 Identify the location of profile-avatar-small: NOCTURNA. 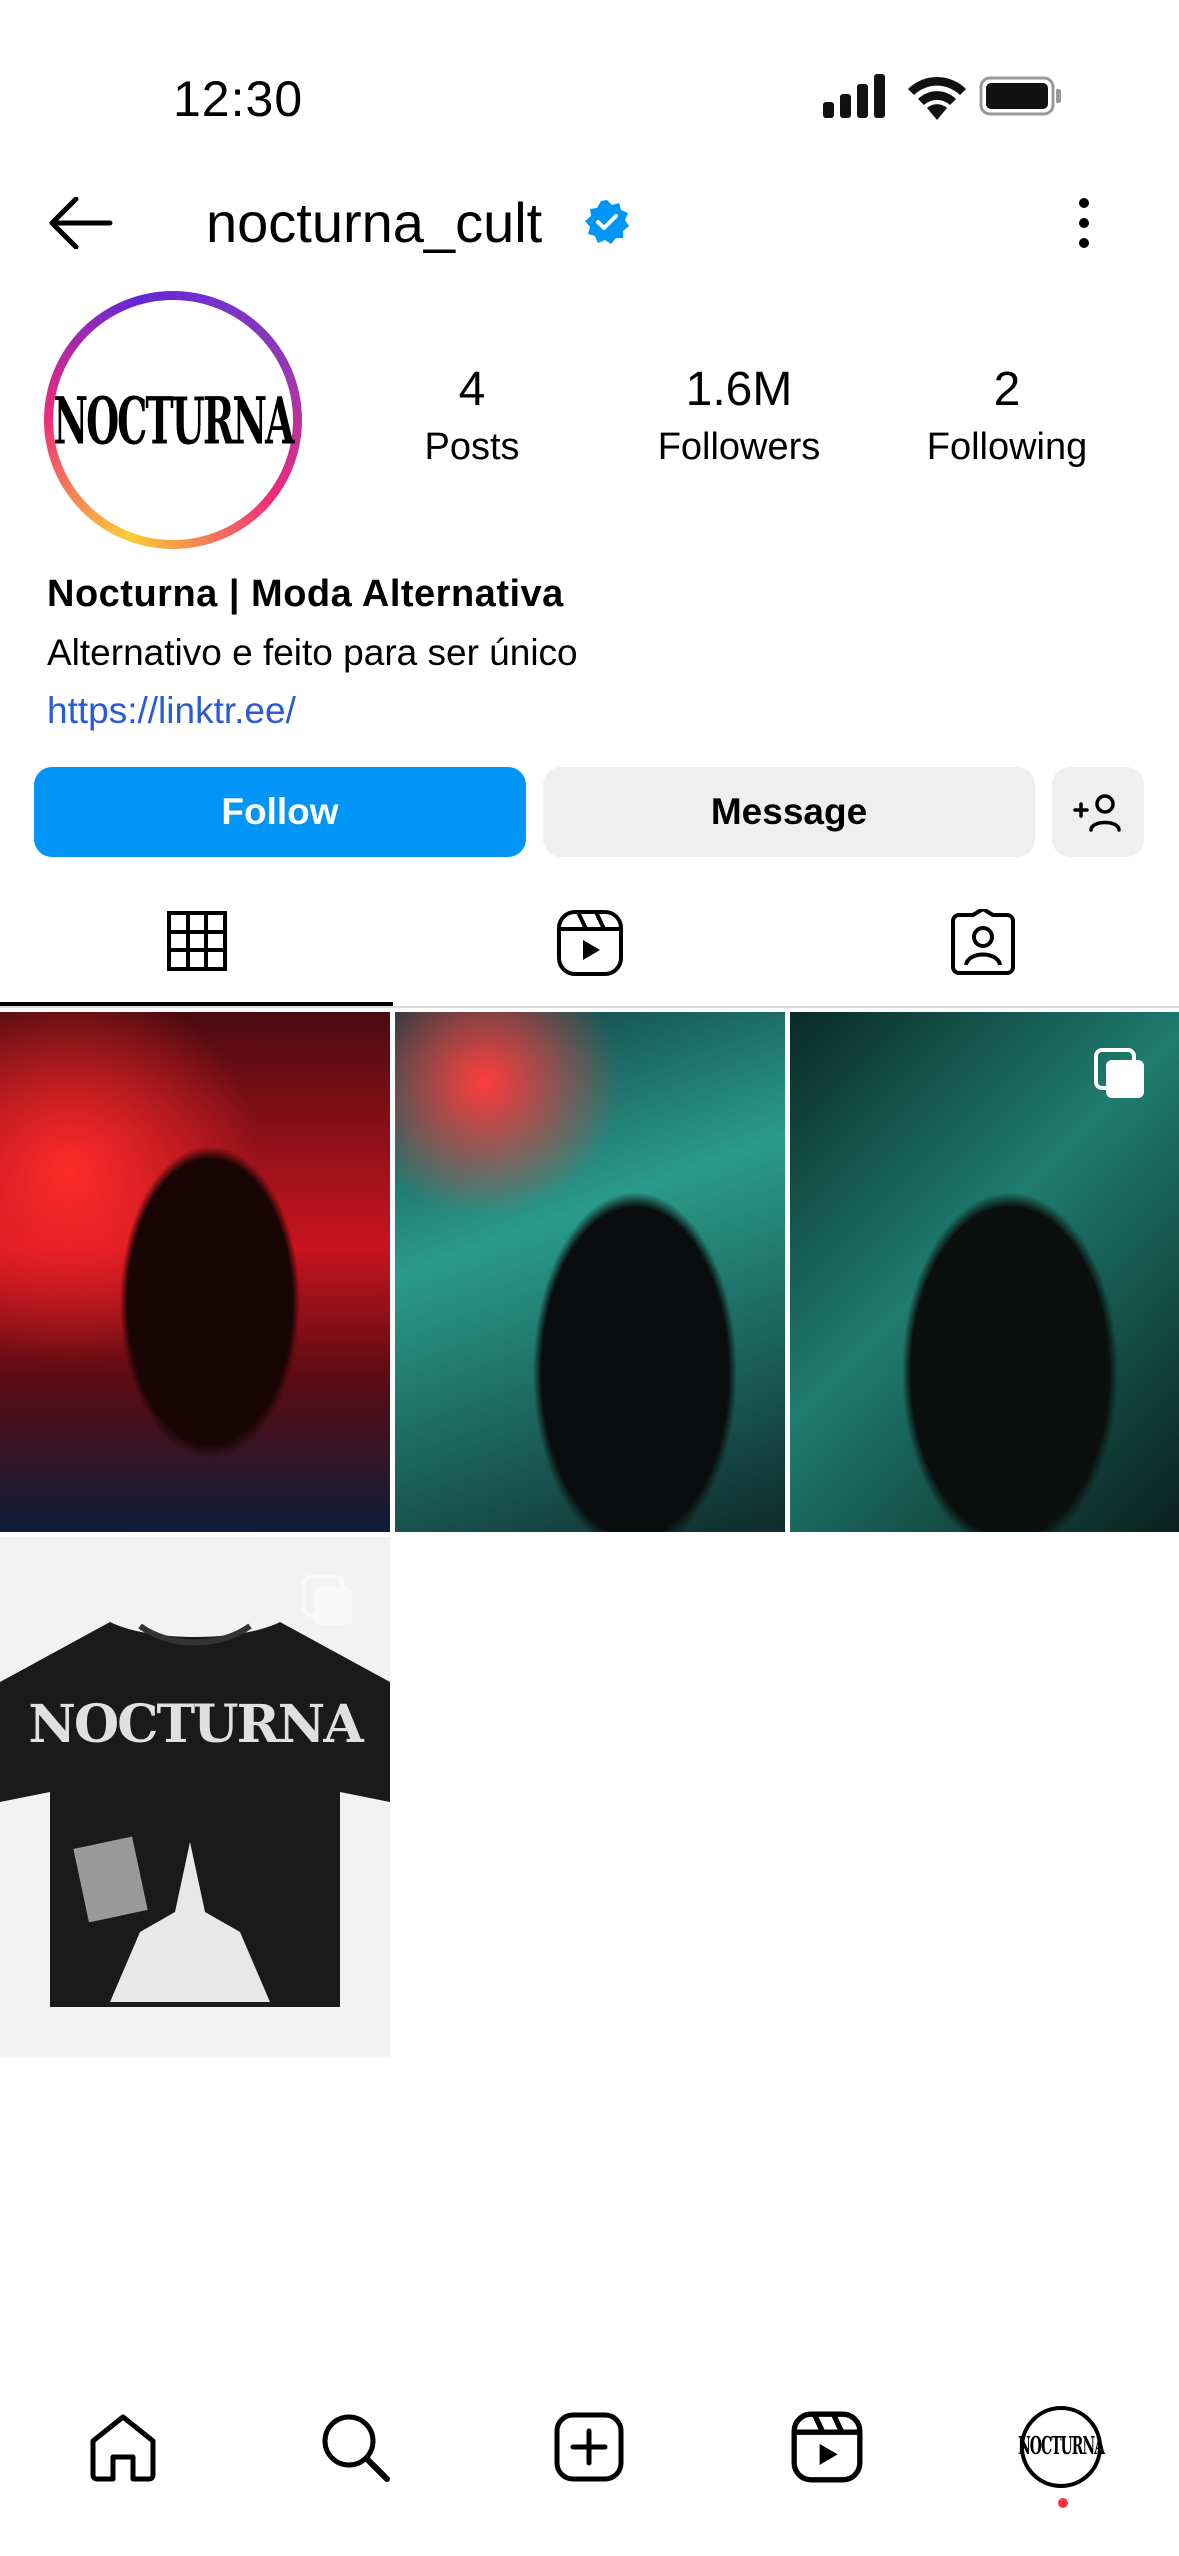
(1061, 2447).